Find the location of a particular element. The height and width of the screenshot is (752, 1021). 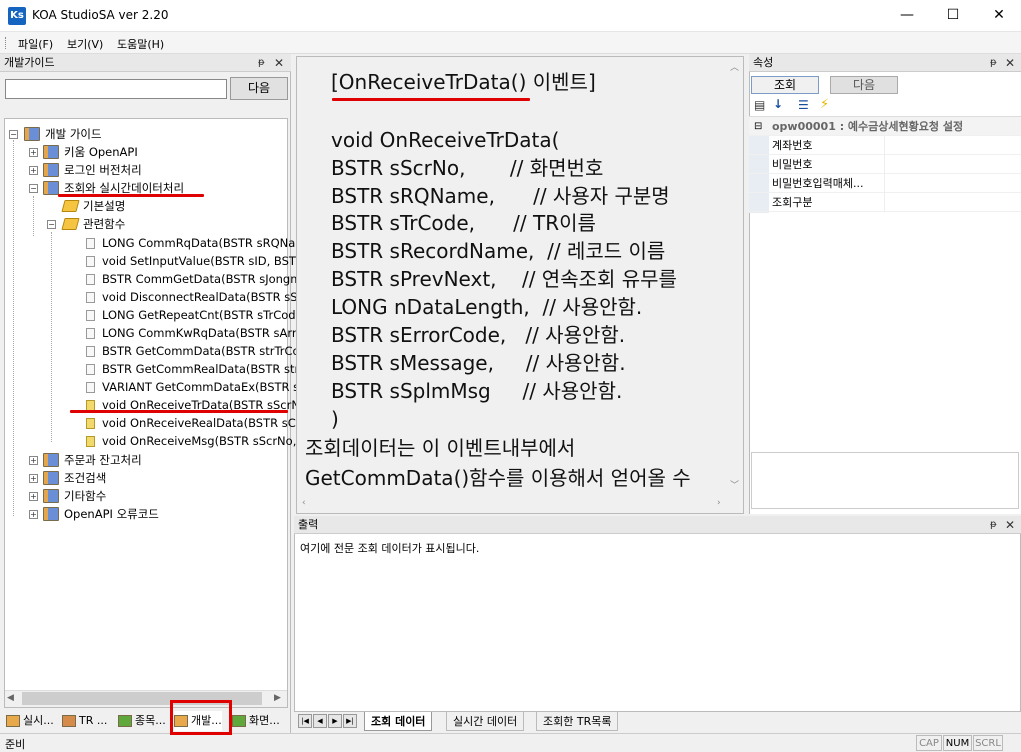

menu-help: 도움말(H) is located at coordinates (140, 44).